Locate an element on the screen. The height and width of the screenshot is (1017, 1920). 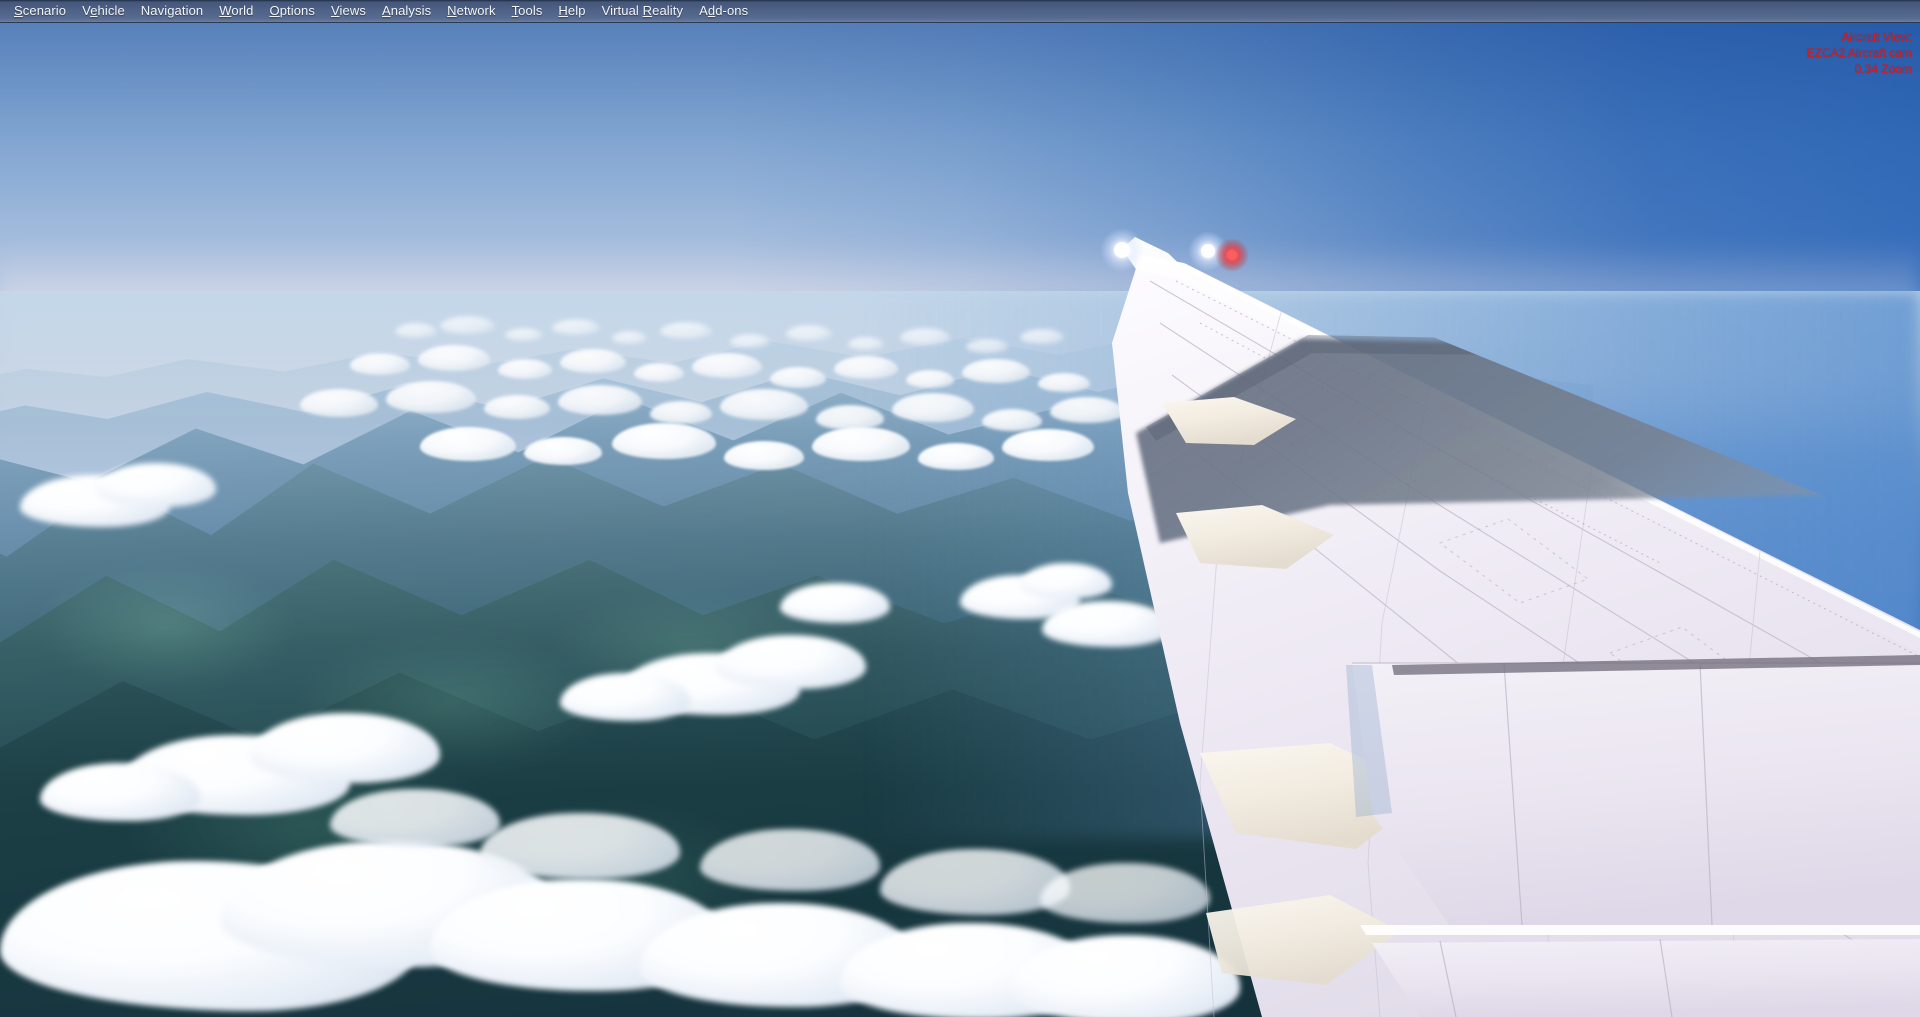
menu-accel: R is located at coordinates (647, 10).